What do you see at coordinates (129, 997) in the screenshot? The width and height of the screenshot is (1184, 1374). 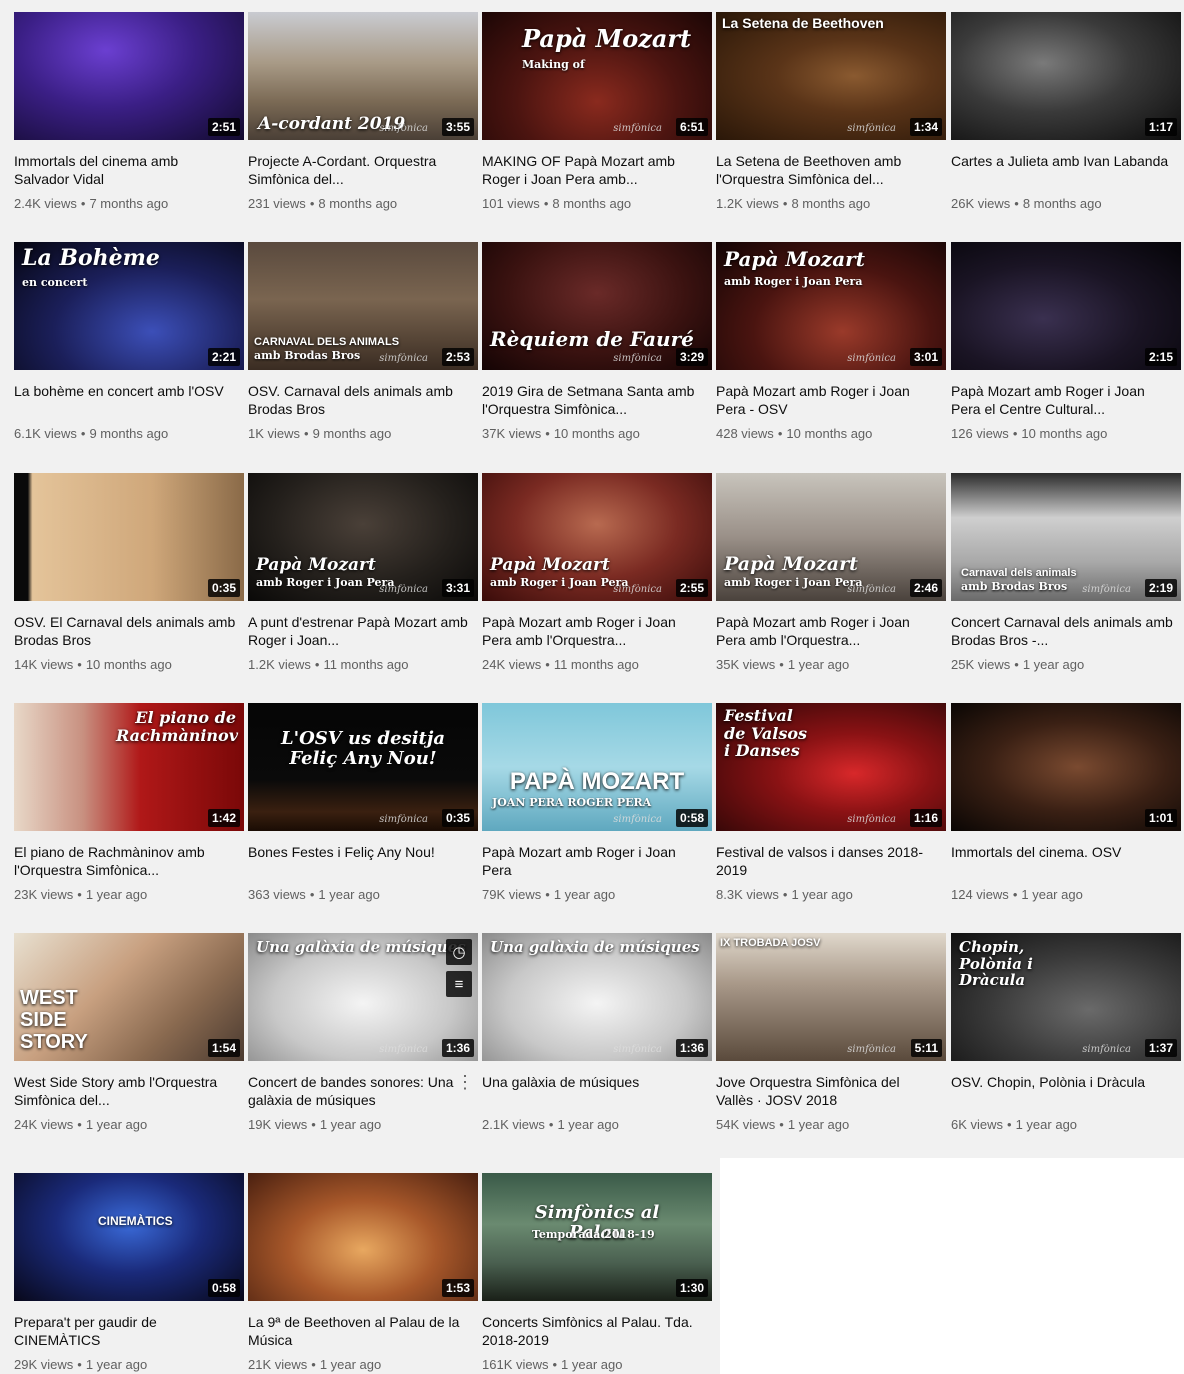 I see `video-thumbnail: WEST SIDE STORY 1:54` at bounding box center [129, 997].